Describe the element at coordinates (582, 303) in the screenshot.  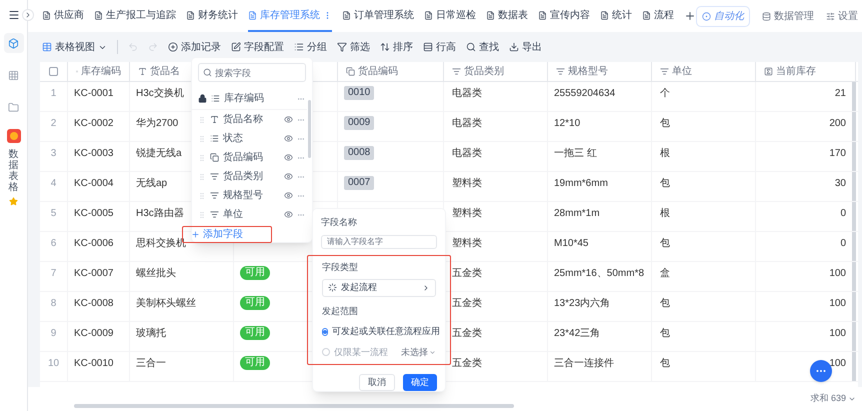
I see `table-cell: 13*23内六角` at that location.